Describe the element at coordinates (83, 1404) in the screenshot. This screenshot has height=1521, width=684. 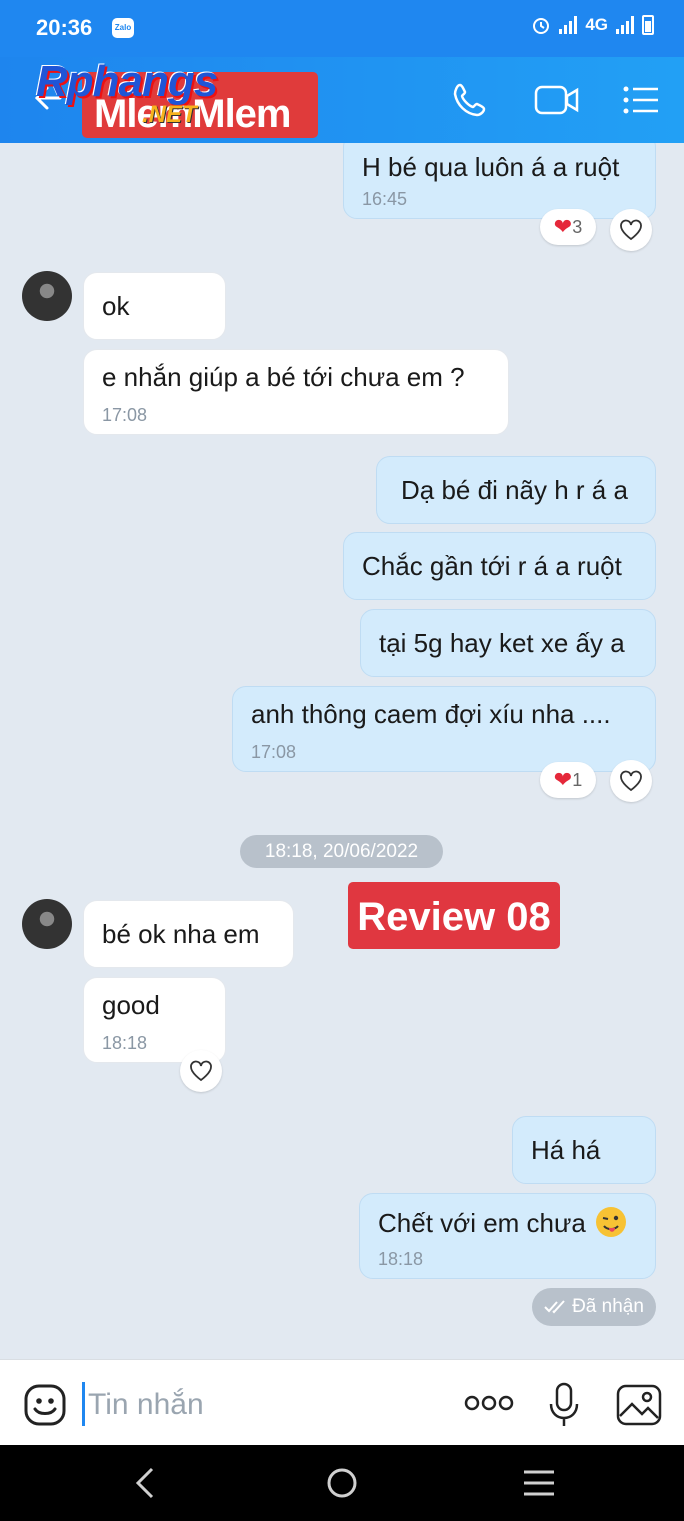
I see `text-cursor` at that location.